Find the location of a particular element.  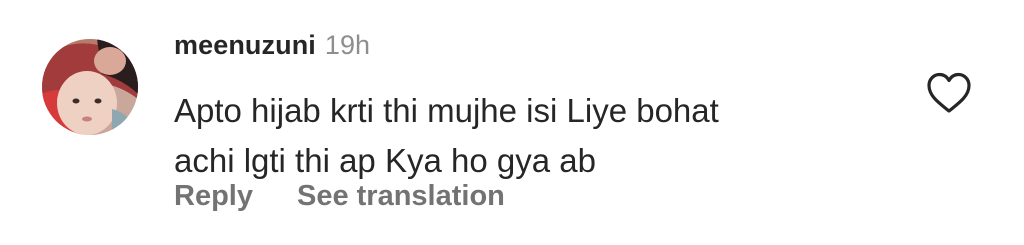

username-link: meenuzuni is located at coordinates (245, 45).